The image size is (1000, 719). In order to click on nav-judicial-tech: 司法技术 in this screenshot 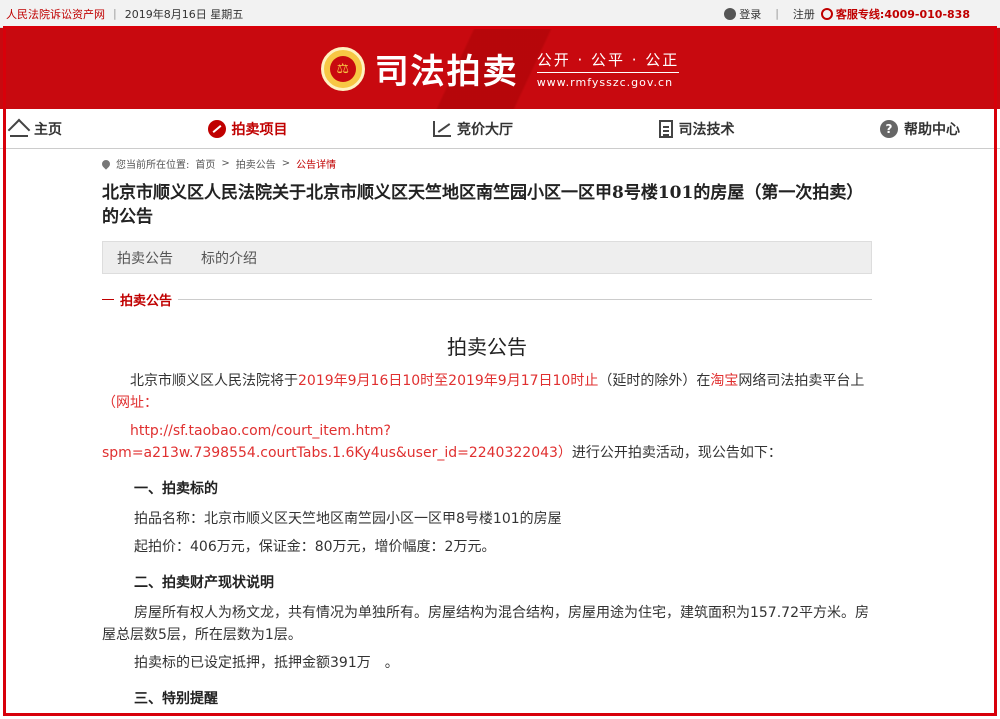, I will do `click(696, 129)`.